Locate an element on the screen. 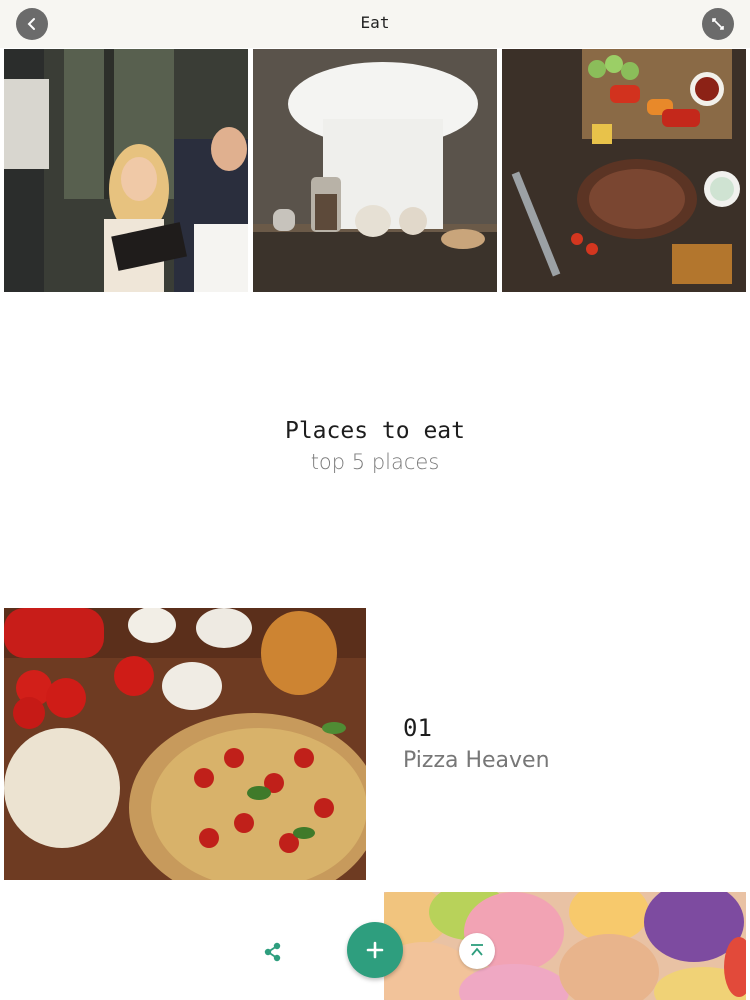  scroll-to-top-button is located at coordinates (477, 951).